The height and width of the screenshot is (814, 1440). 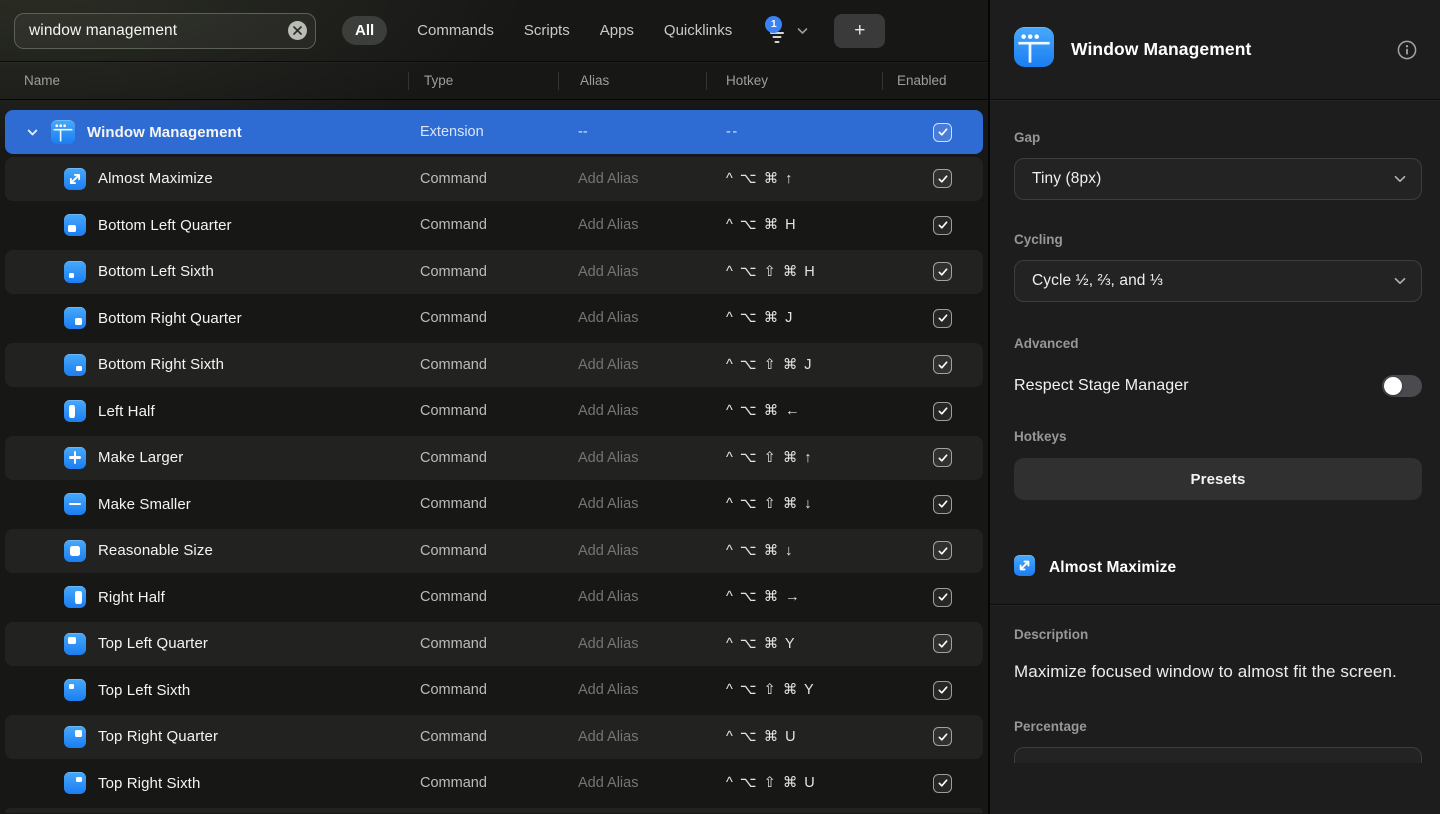 What do you see at coordinates (494, 178) in the screenshot?
I see `table-row: Almost Maximize Command Add Alias ^ ⌥ ⌘ ↑` at bounding box center [494, 178].